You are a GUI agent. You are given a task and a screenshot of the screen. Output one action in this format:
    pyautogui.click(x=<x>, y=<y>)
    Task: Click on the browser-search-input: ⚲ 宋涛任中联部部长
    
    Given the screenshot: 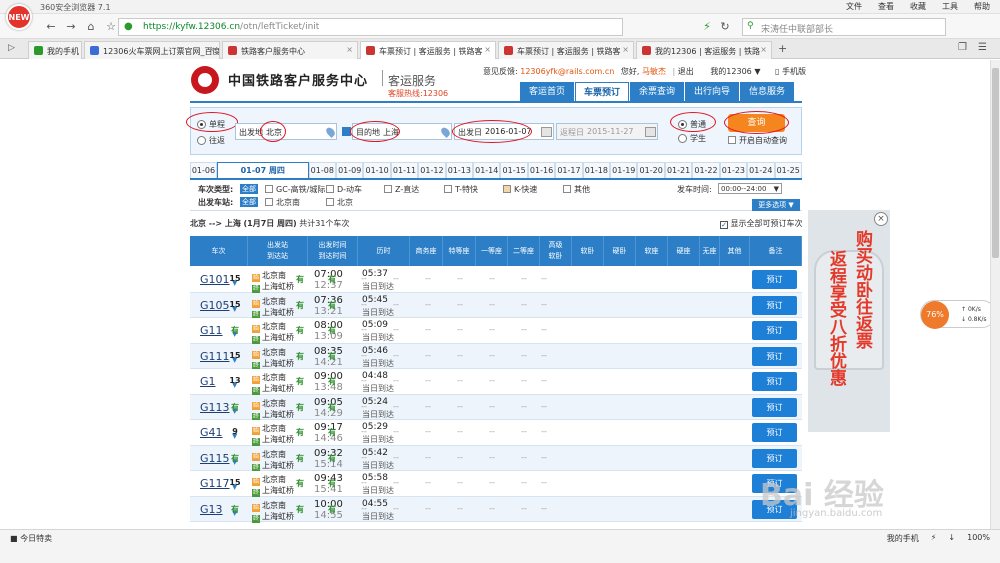 What is the action you would take?
    pyautogui.click(x=844, y=27)
    